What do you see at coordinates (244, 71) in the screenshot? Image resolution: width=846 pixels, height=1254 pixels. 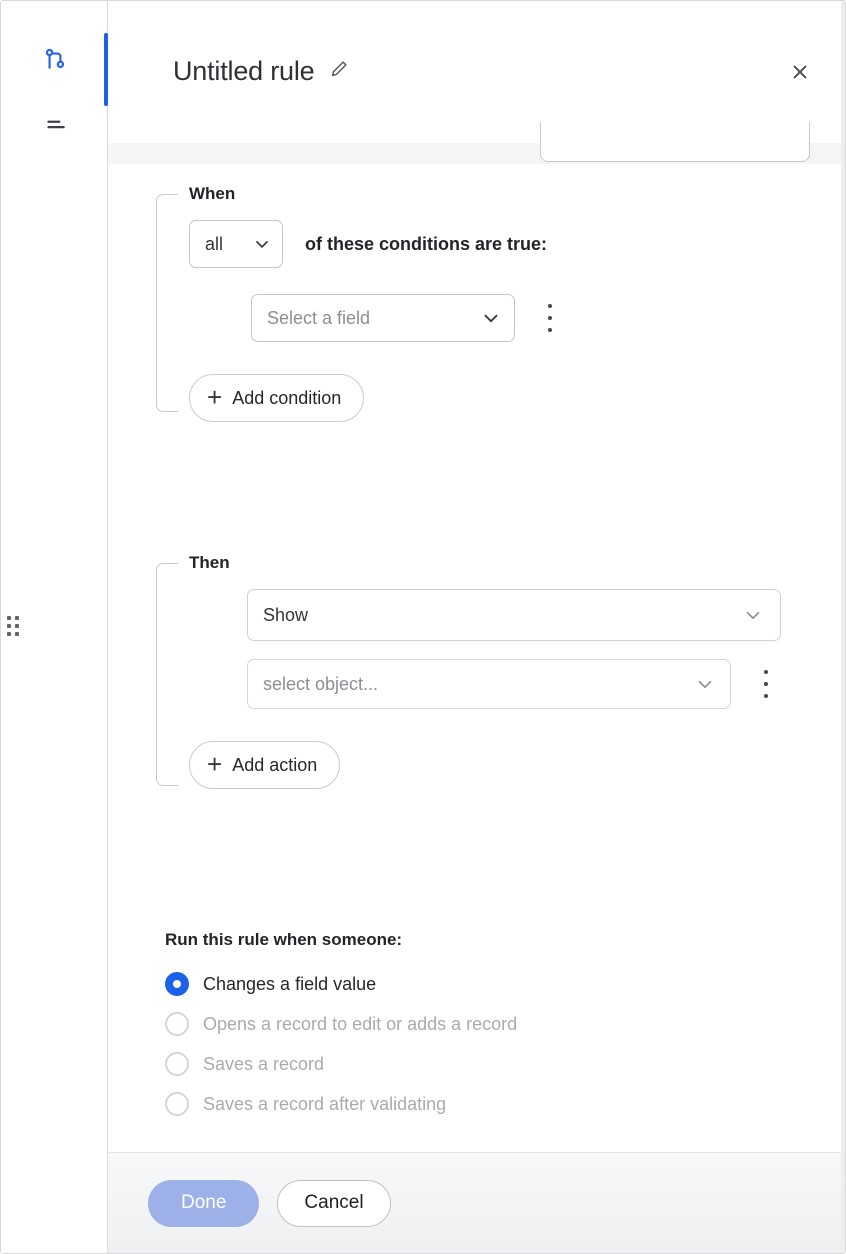 I see `rule-title-text: Untitled rule` at bounding box center [244, 71].